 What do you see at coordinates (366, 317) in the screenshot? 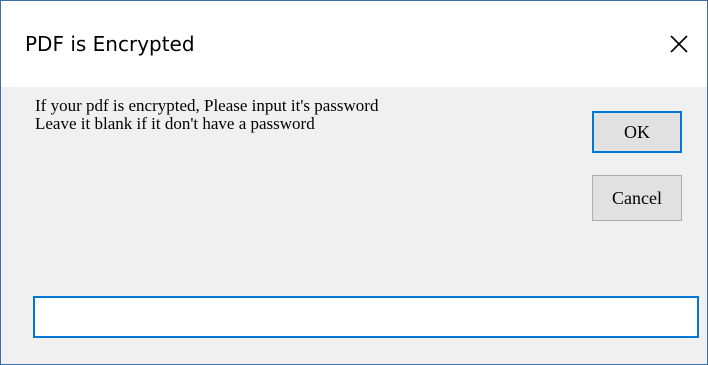
I see `password-input` at bounding box center [366, 317].